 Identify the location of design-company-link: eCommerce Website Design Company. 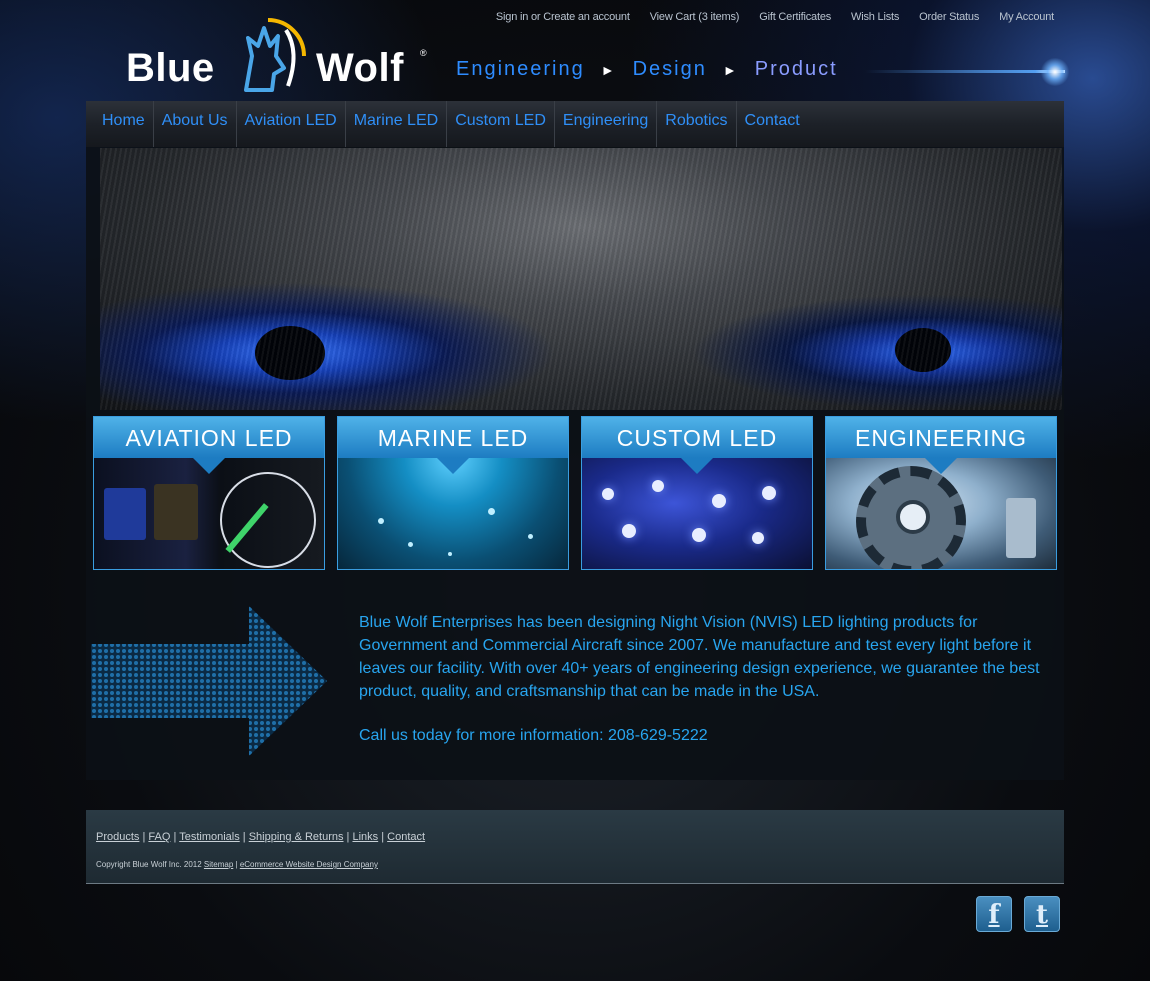
(309, 864).